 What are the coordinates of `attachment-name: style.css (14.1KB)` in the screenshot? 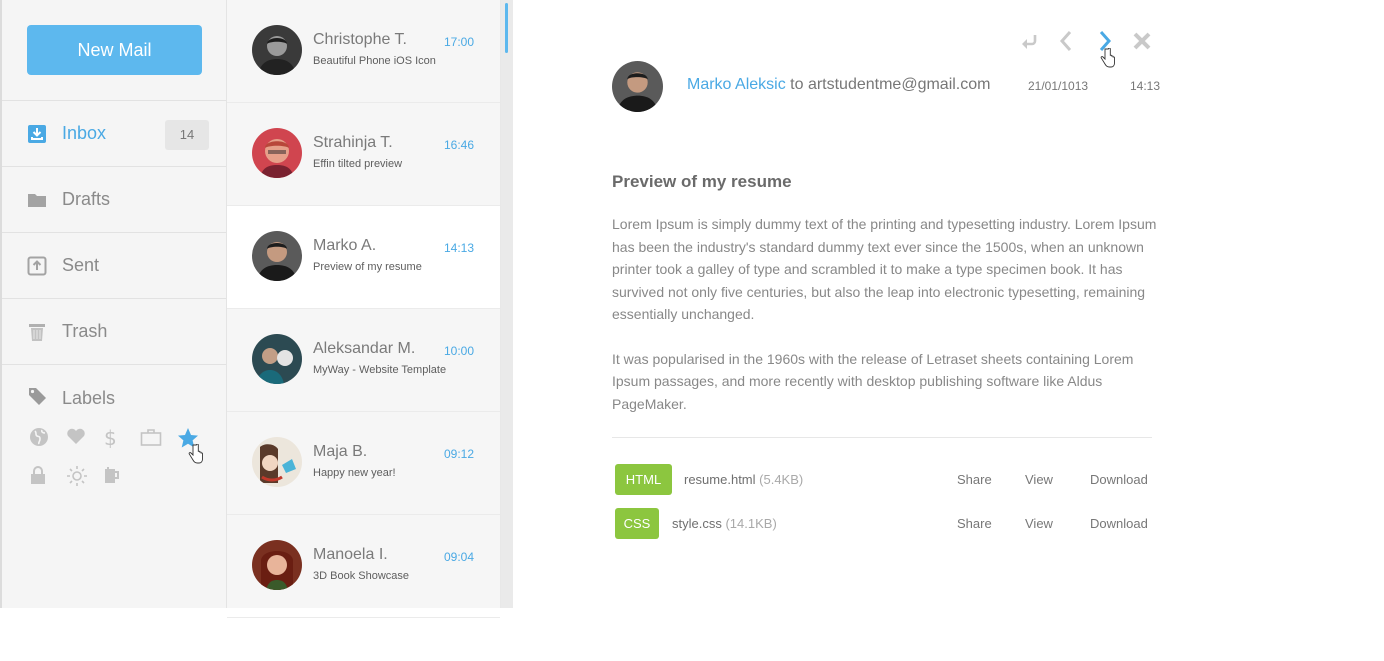 It's located at (724, 523).